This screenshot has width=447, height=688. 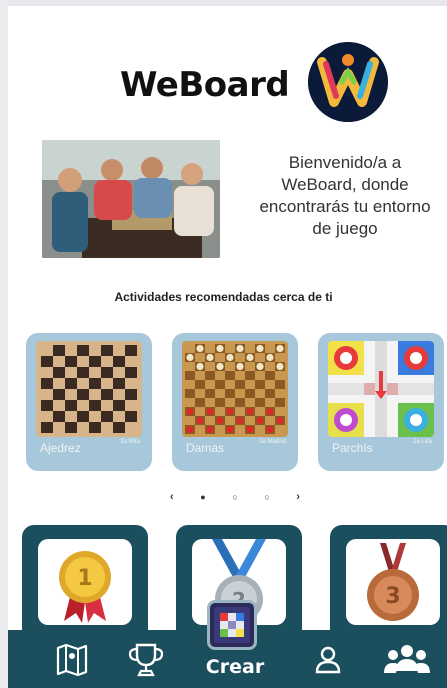 What do you see at coordinates (172, 497) in the screenshot?
I see `carousel-prev-button: ‹` at bounding box center [172, 497].